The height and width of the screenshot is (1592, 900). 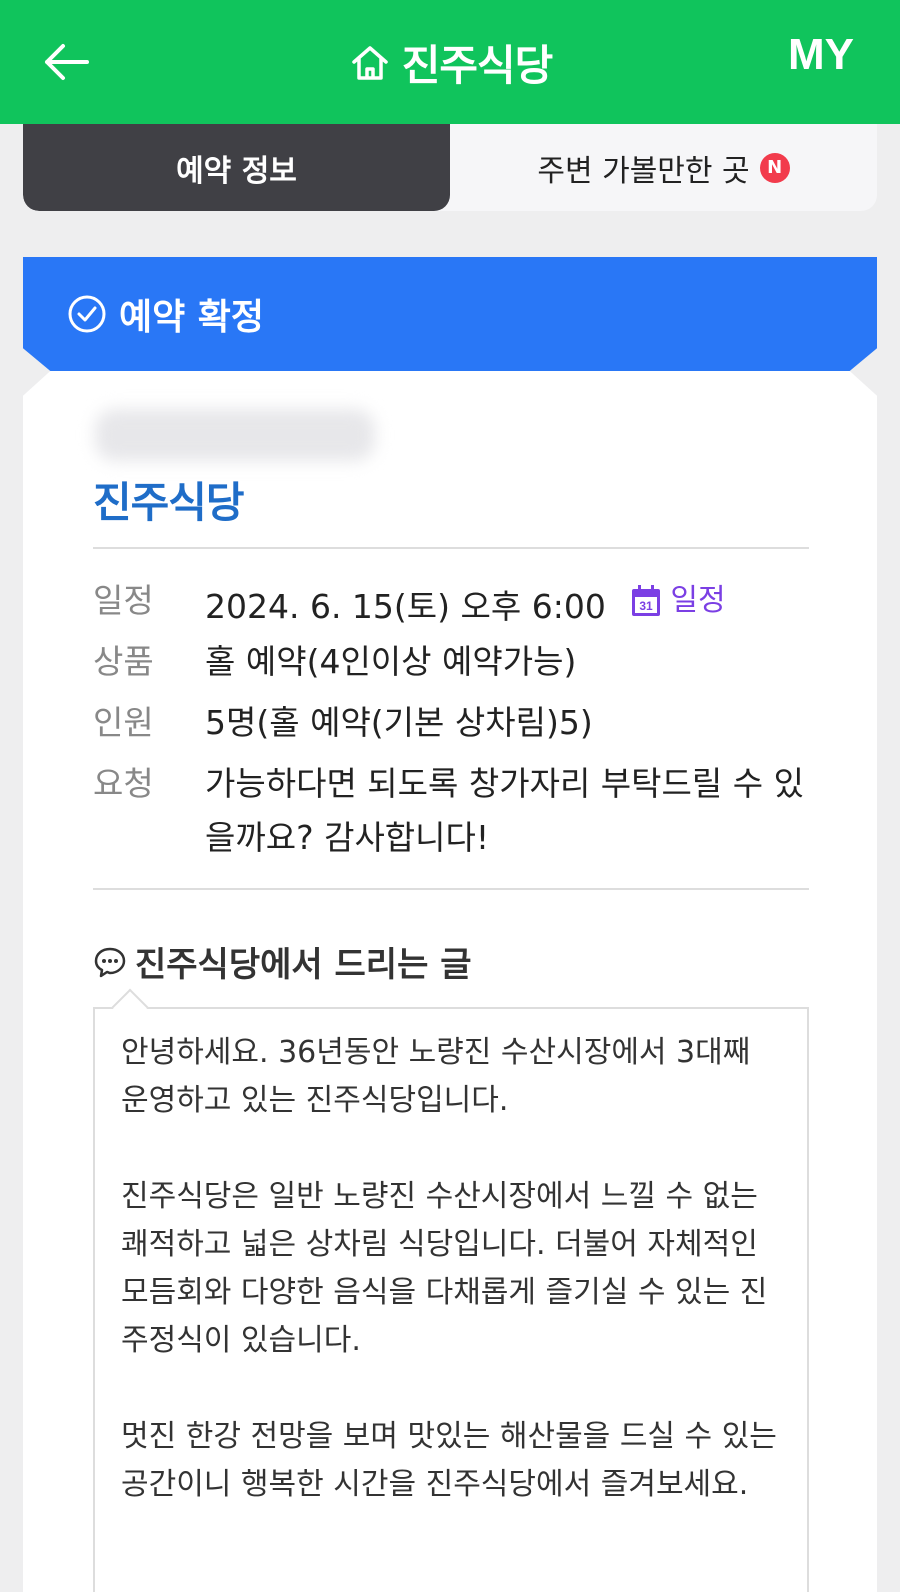 I want to click on info-label: 요청, so click(x=123, y=783).